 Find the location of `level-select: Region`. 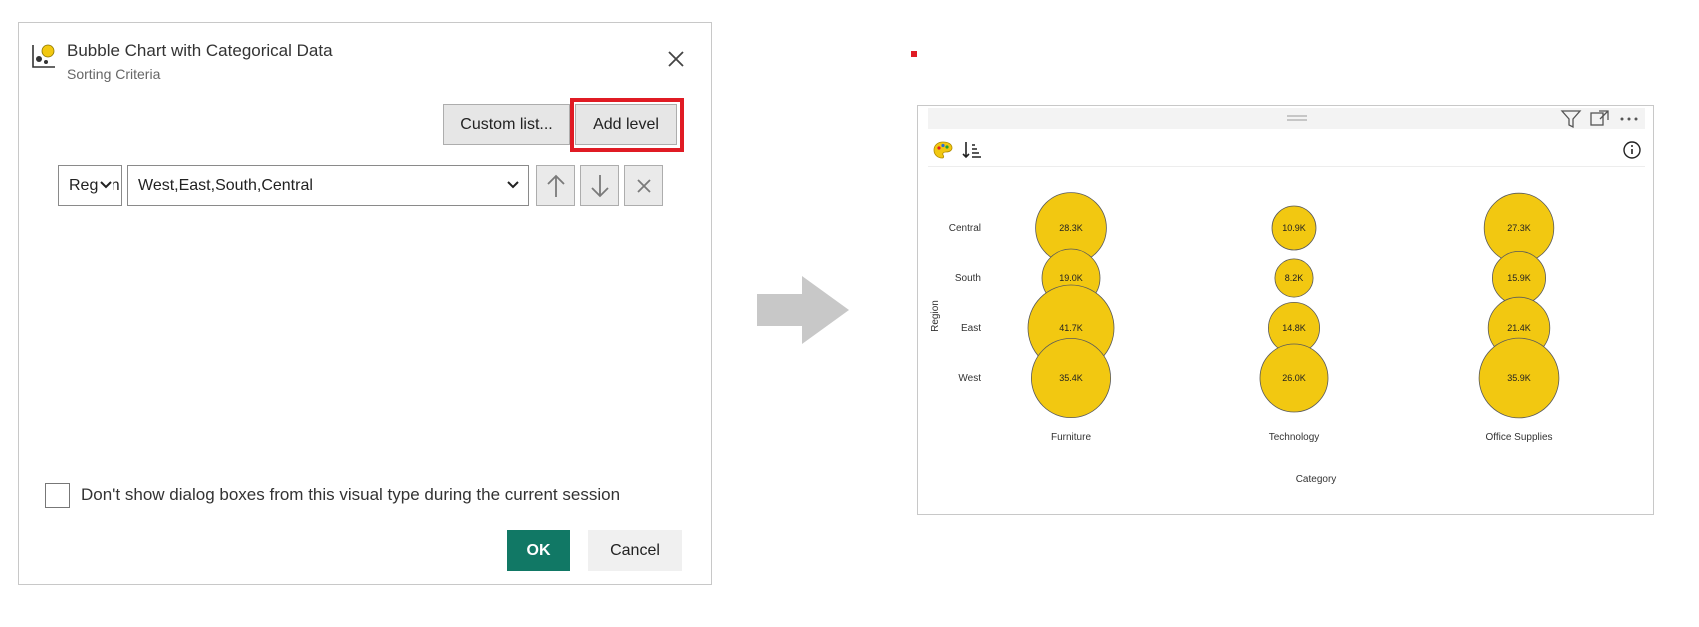

level-select: Region is located at coordinates (90, 185).